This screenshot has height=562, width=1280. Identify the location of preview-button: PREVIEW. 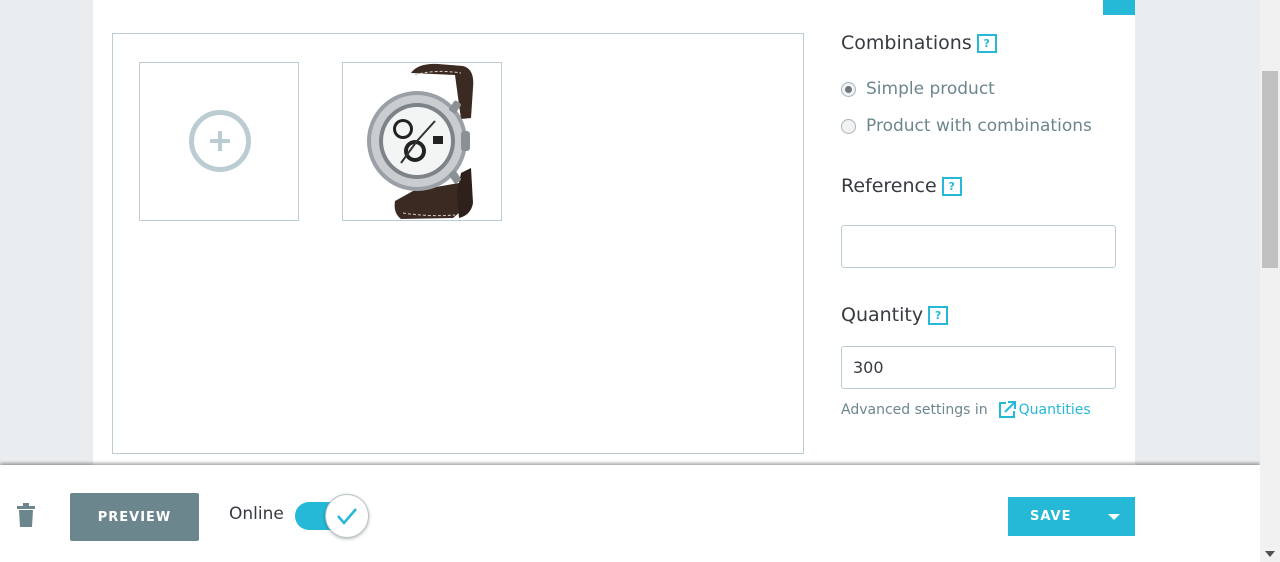
(134, 517).